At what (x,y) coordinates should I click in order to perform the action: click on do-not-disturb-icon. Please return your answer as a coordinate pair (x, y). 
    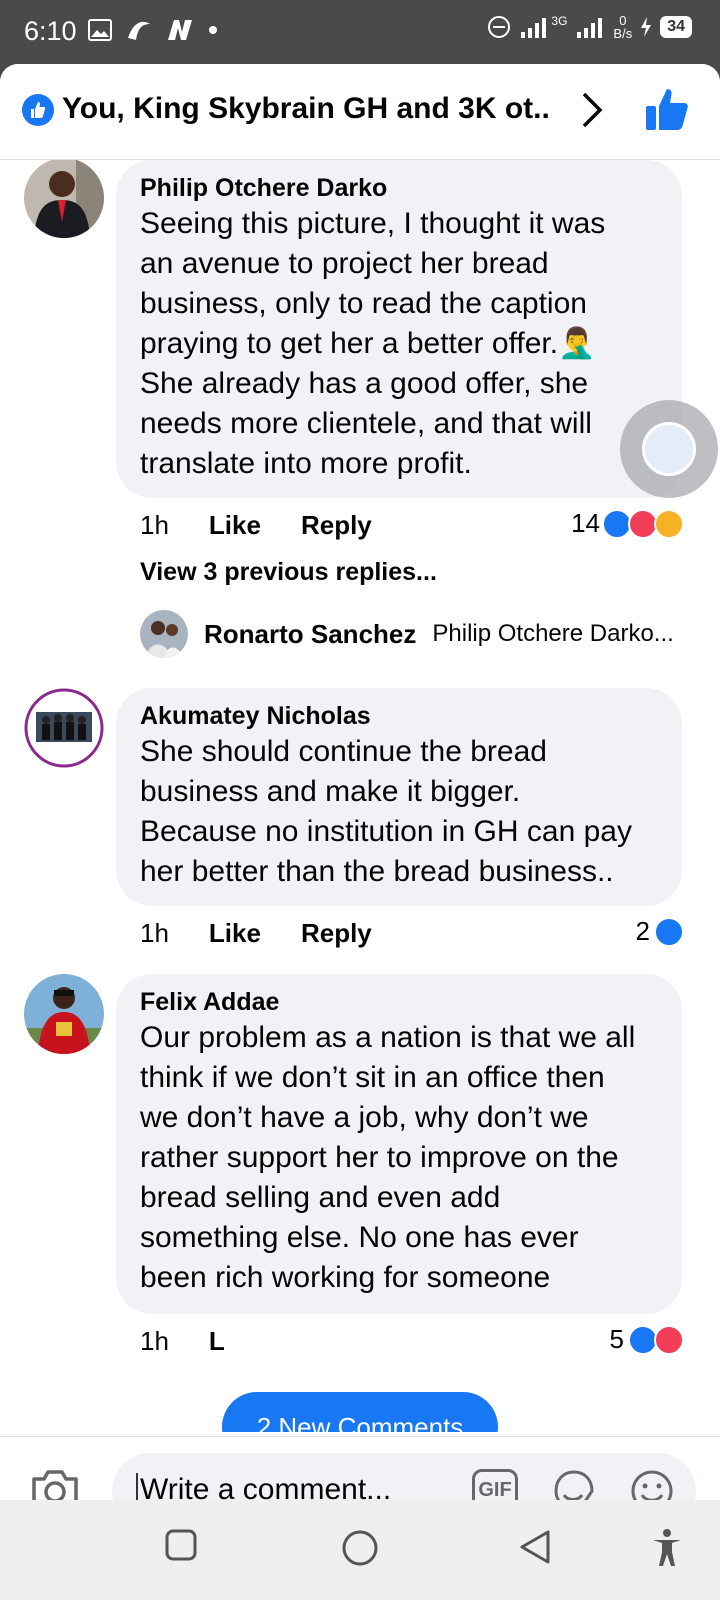
    Looking at the image, I should click on (499, 27).